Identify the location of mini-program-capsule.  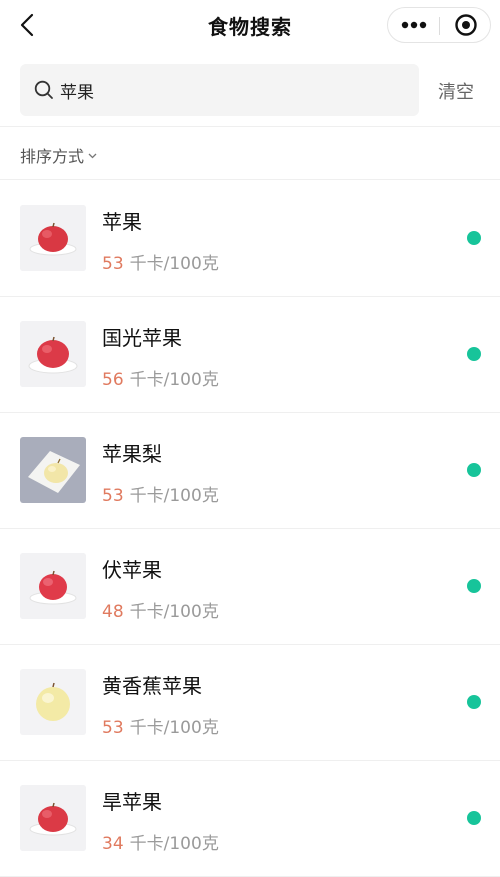
(439, 25).